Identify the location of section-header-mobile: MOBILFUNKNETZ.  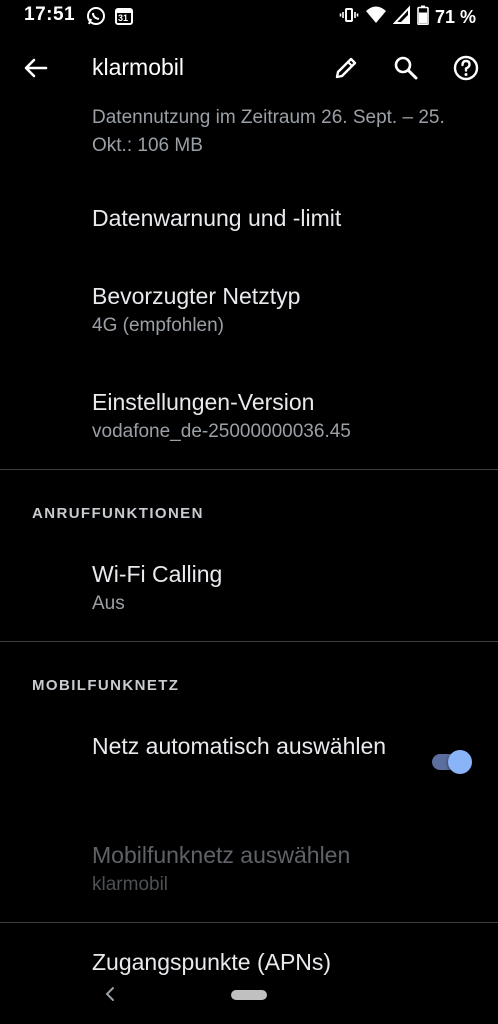
(106, 685).